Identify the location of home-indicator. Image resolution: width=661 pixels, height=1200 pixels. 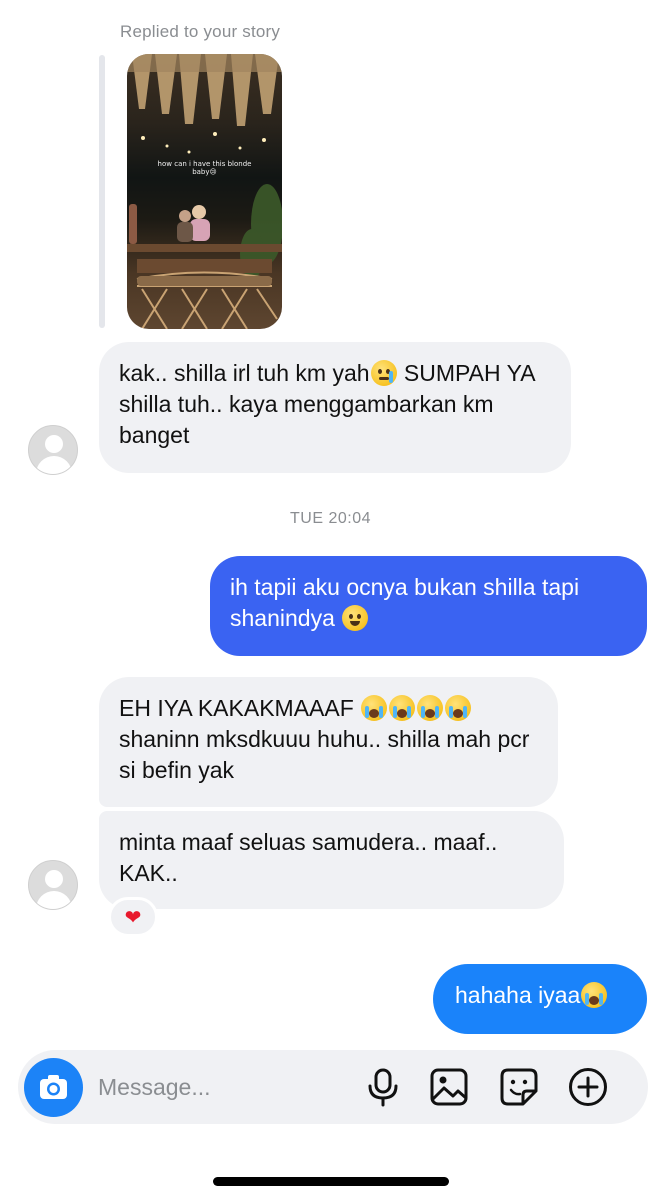
(331, 1181).